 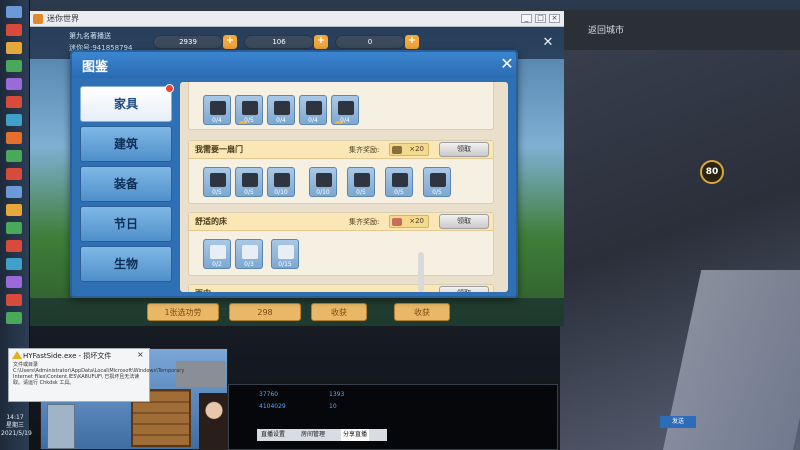 I want to click on collection-group-furniture: 0/4 0/5 0/4 0/4 0/4, so click(x=341, y=106).